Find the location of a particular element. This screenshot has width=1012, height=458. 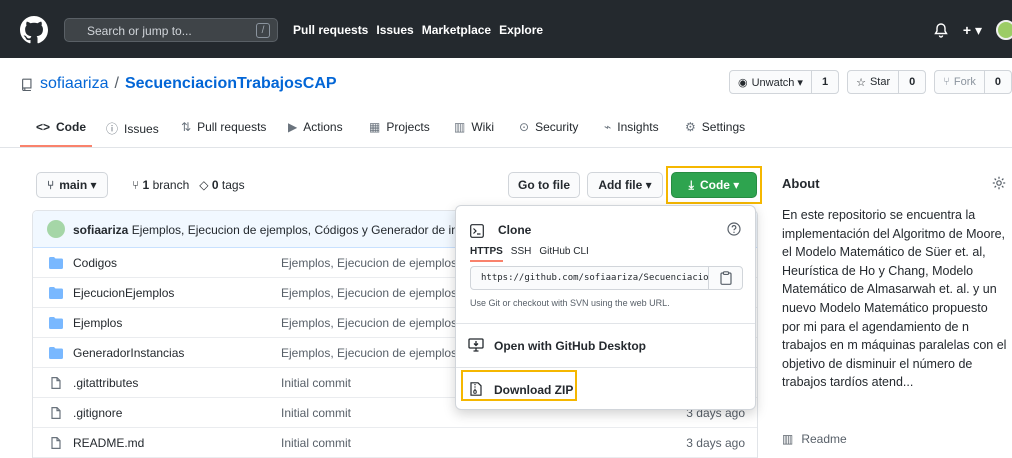

fork-count: 0 is located at coordinates (998, 82).